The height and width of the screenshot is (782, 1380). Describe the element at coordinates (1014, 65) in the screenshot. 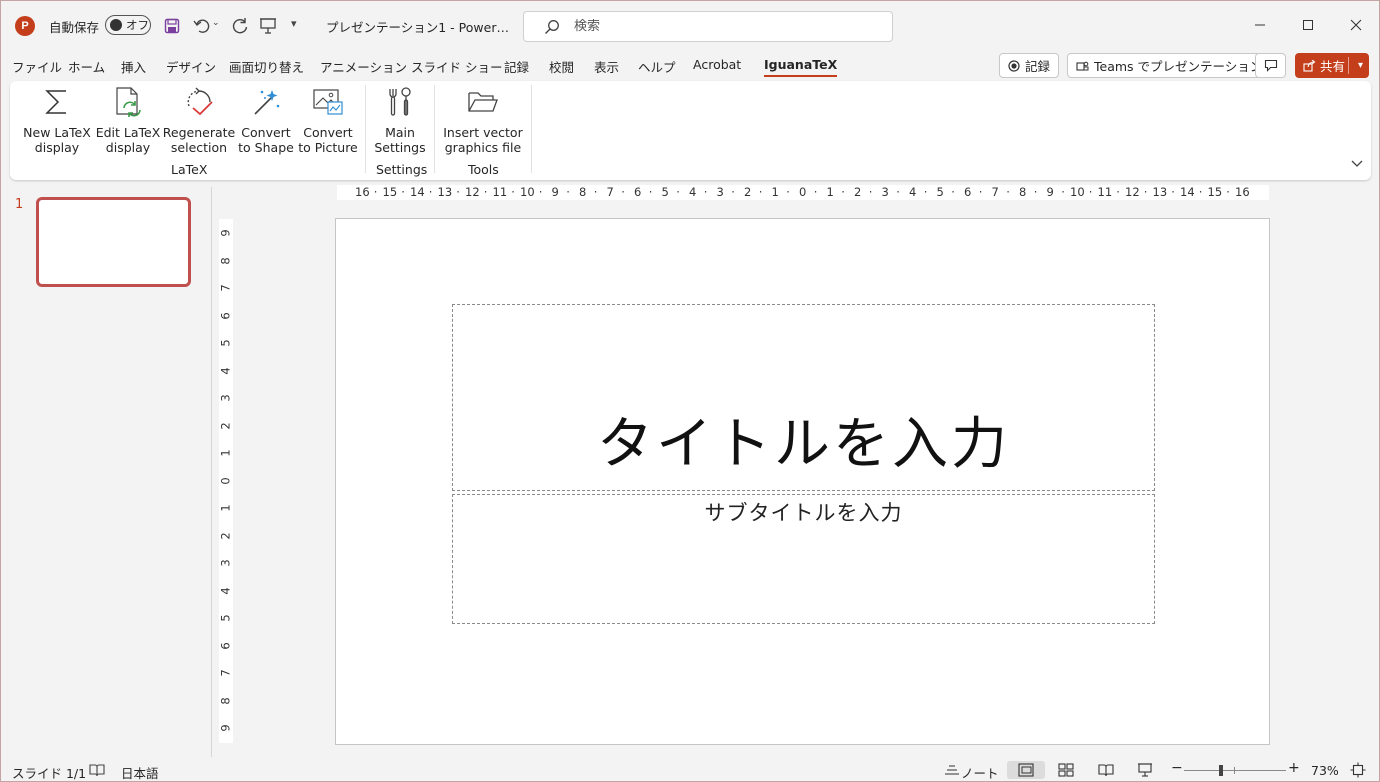

I see `record-icon` at that location.